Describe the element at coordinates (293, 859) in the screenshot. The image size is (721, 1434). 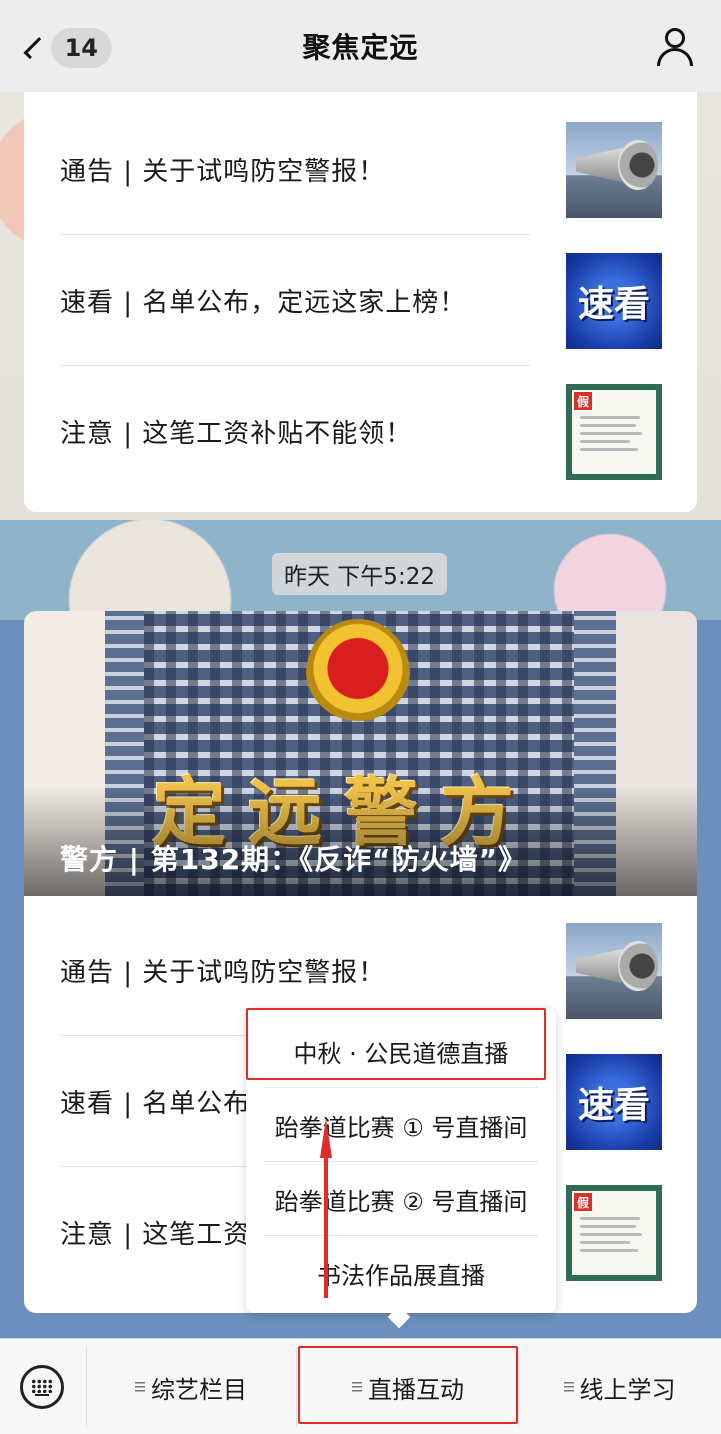
I see `hero-title: 警方 | 第132期：《反诈“防火墙”》` at that location.